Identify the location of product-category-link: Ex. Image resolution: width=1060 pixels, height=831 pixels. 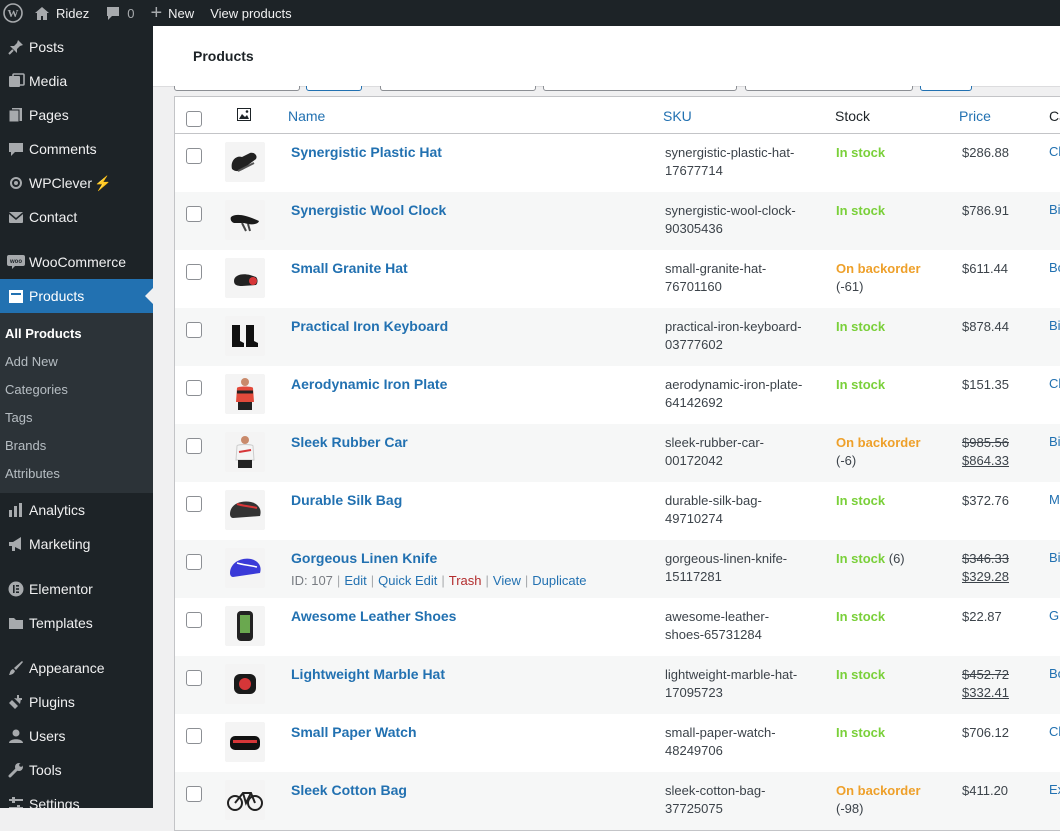
(1054, 789).